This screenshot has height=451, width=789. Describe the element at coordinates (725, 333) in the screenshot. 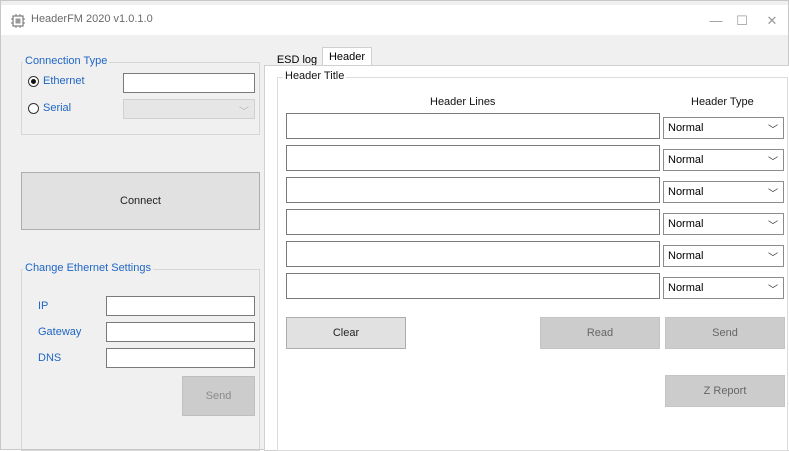

I see `header-send-button: Send` at that location.